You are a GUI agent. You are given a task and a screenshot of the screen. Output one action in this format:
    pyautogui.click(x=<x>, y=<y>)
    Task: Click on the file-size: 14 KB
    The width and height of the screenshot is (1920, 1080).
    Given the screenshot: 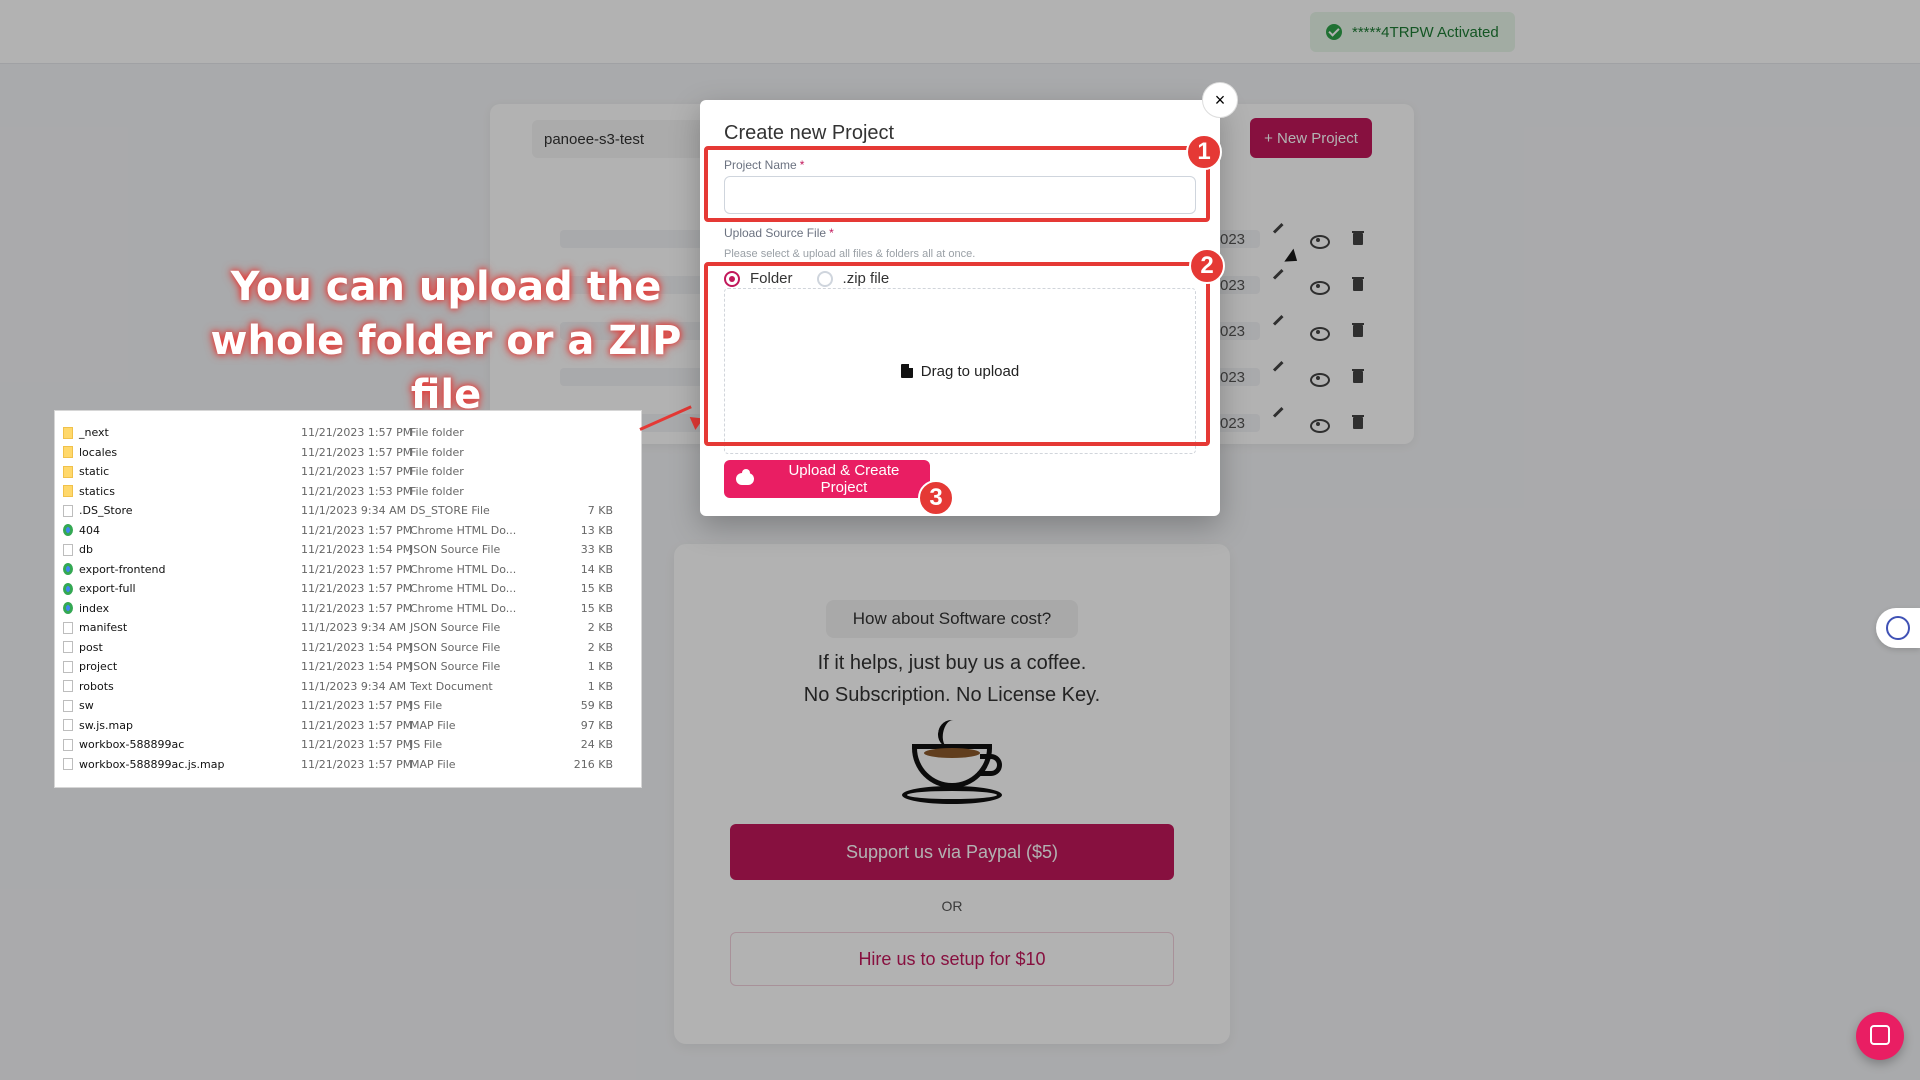 What is the action you would take?
    pyautogui.click(x=596, y=569)
    